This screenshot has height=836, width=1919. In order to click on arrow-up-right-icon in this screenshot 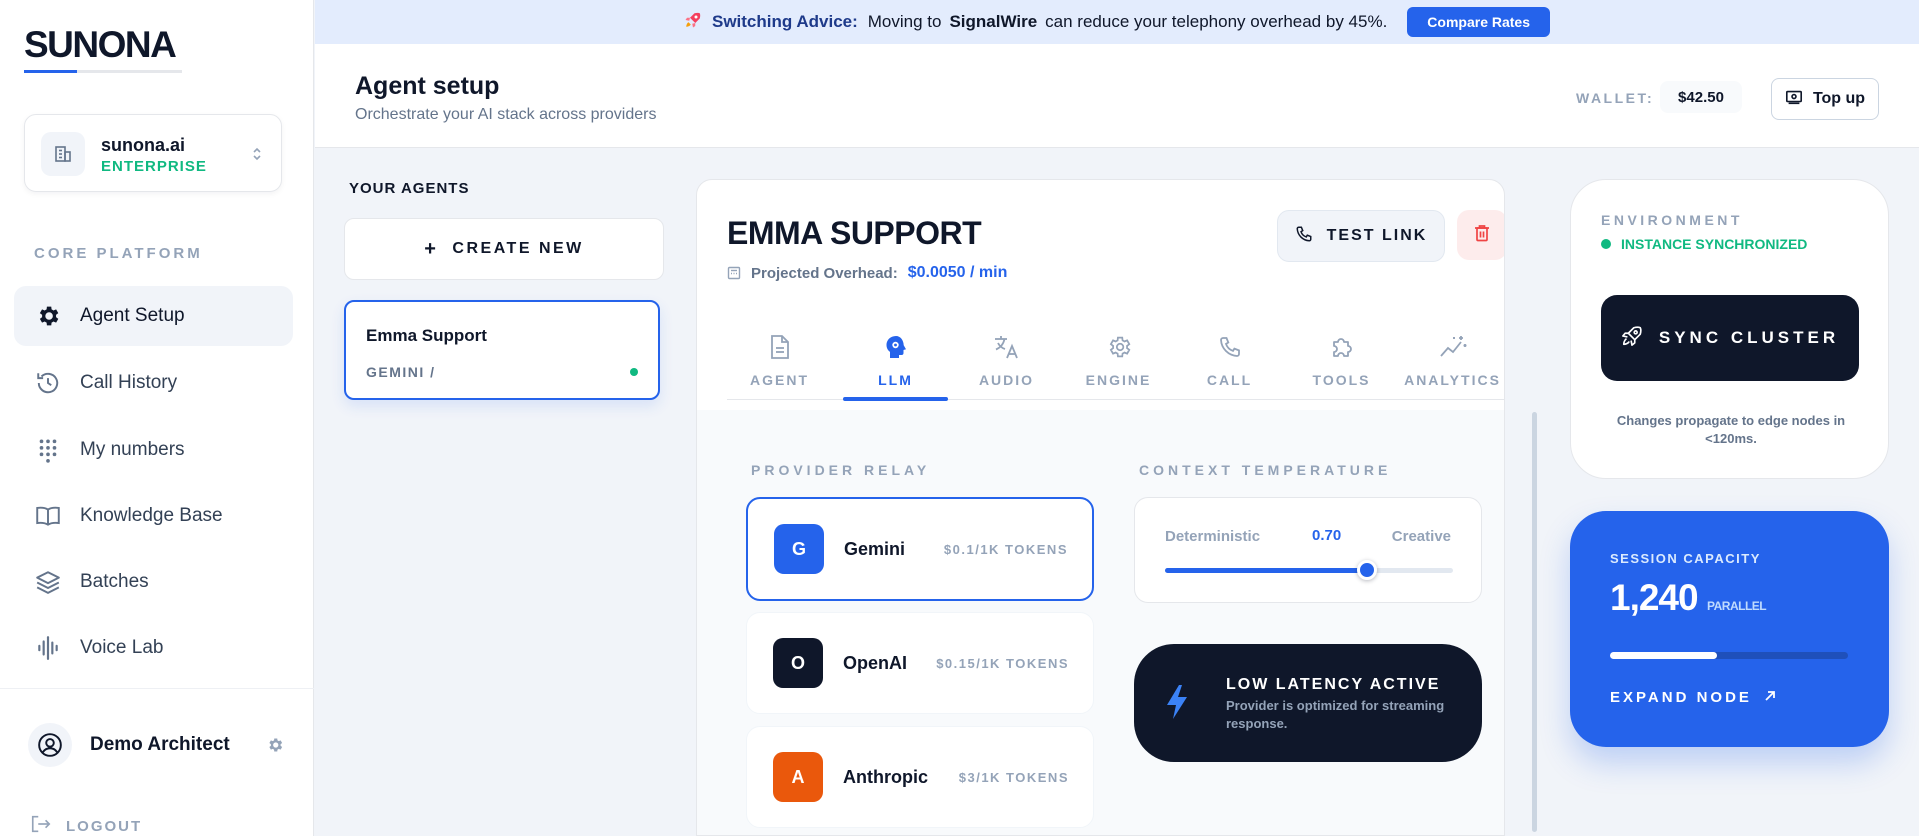, I will do `click(1770, 697)`.